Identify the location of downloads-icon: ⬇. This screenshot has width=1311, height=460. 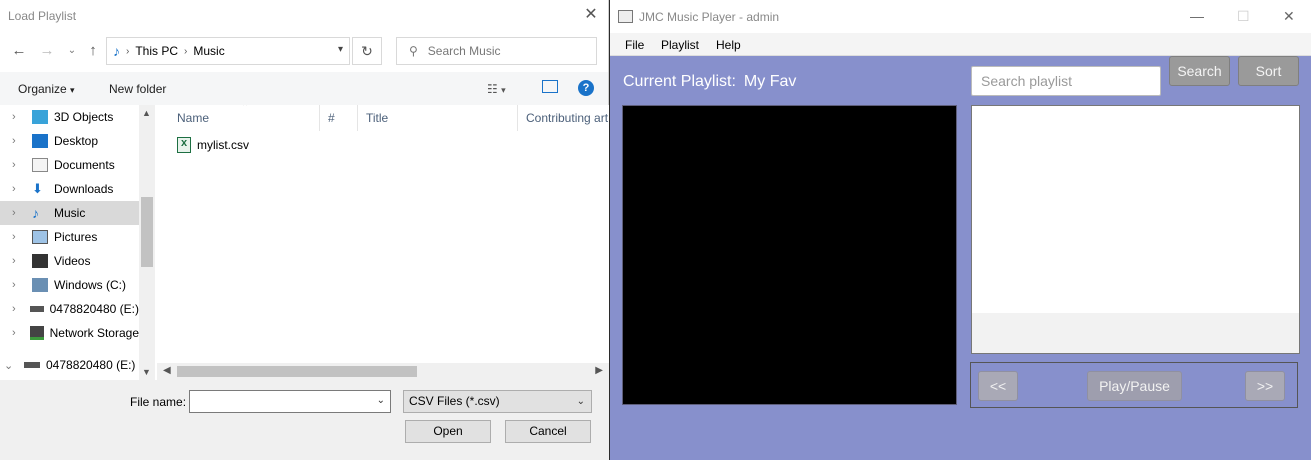
(37, 188).